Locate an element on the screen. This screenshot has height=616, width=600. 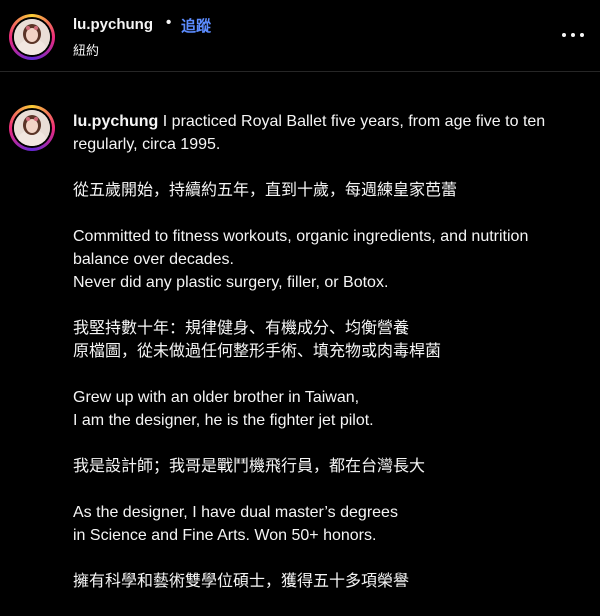
follow-button: 追蹤 is located at coordinates (196, 25).